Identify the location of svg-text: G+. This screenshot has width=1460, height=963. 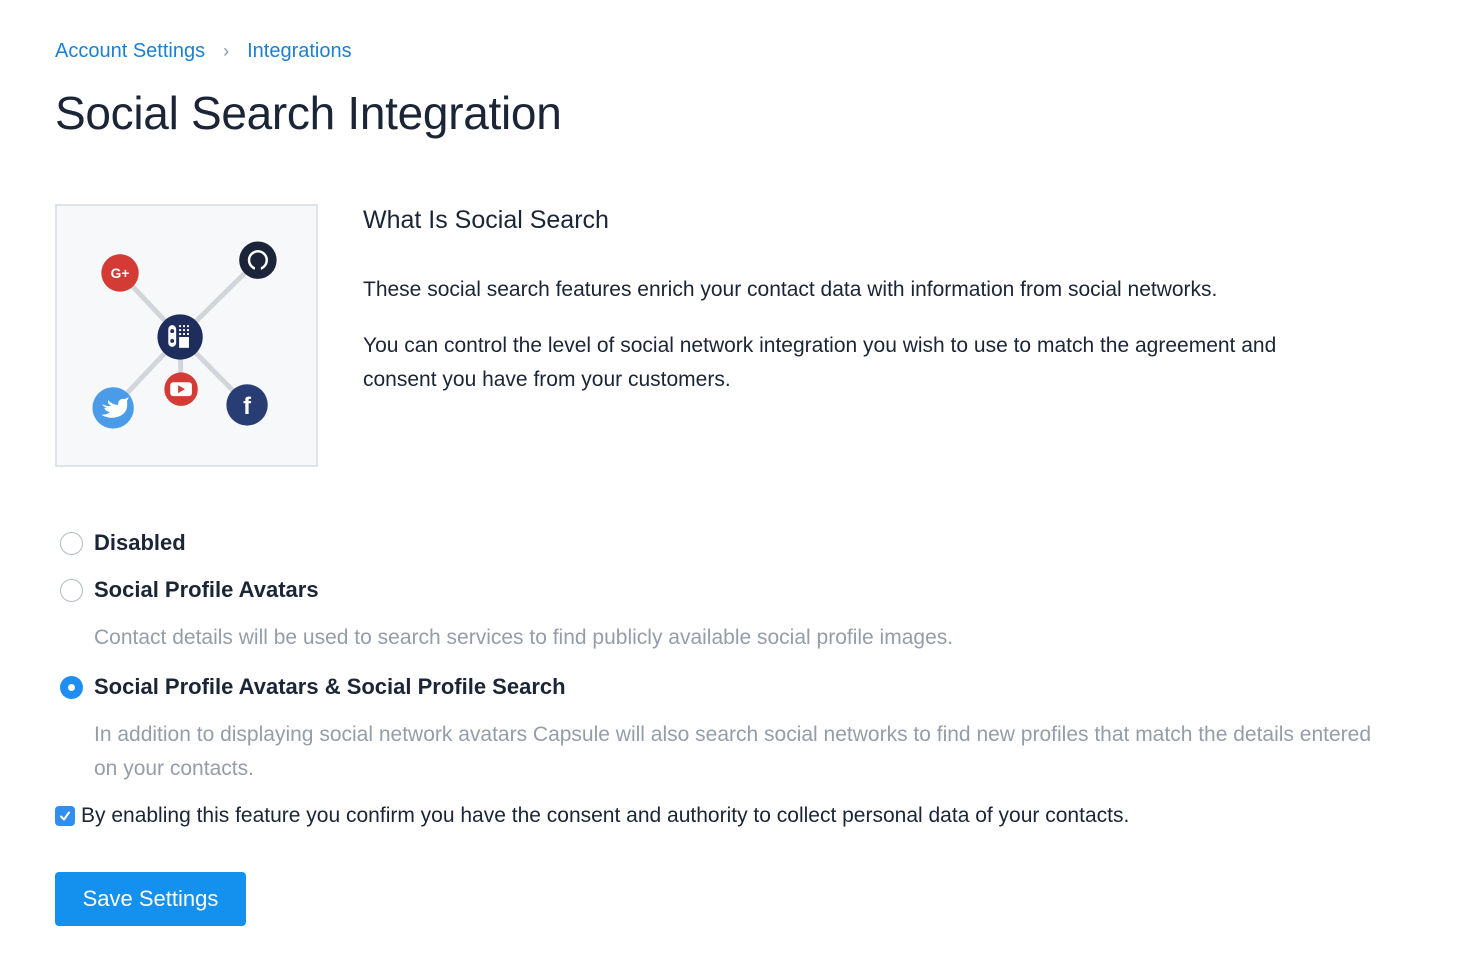
(120, 273).